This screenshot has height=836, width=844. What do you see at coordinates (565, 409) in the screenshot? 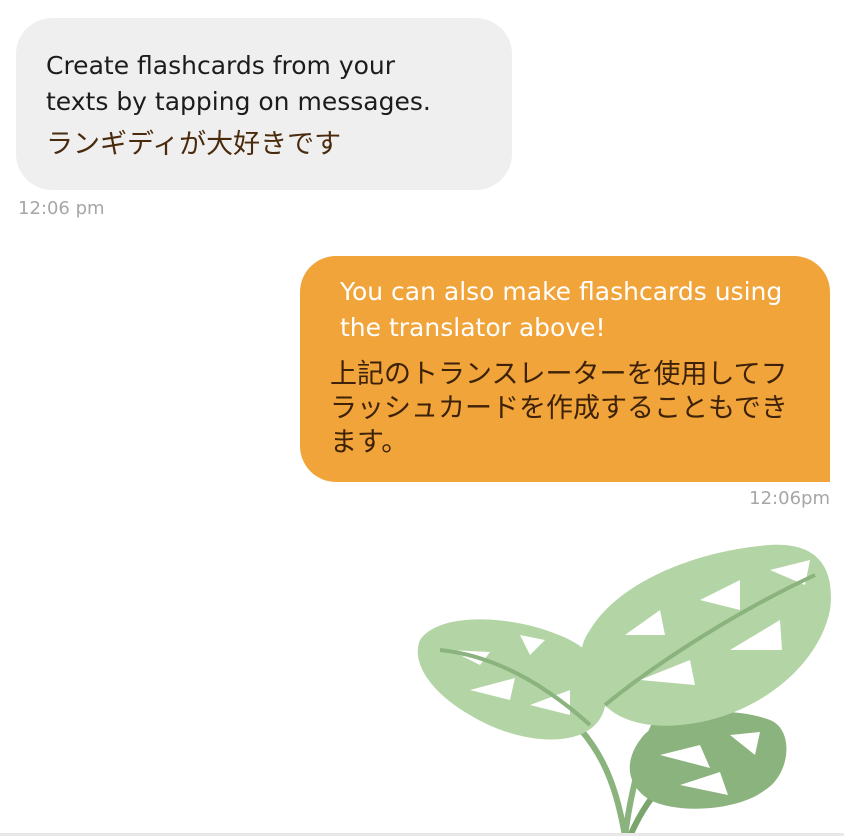
I see `message-translation: 上記のトランスレーターを使用してフ ラッシュカードを作成することもでき ます。` at bounding box center [565, 409].